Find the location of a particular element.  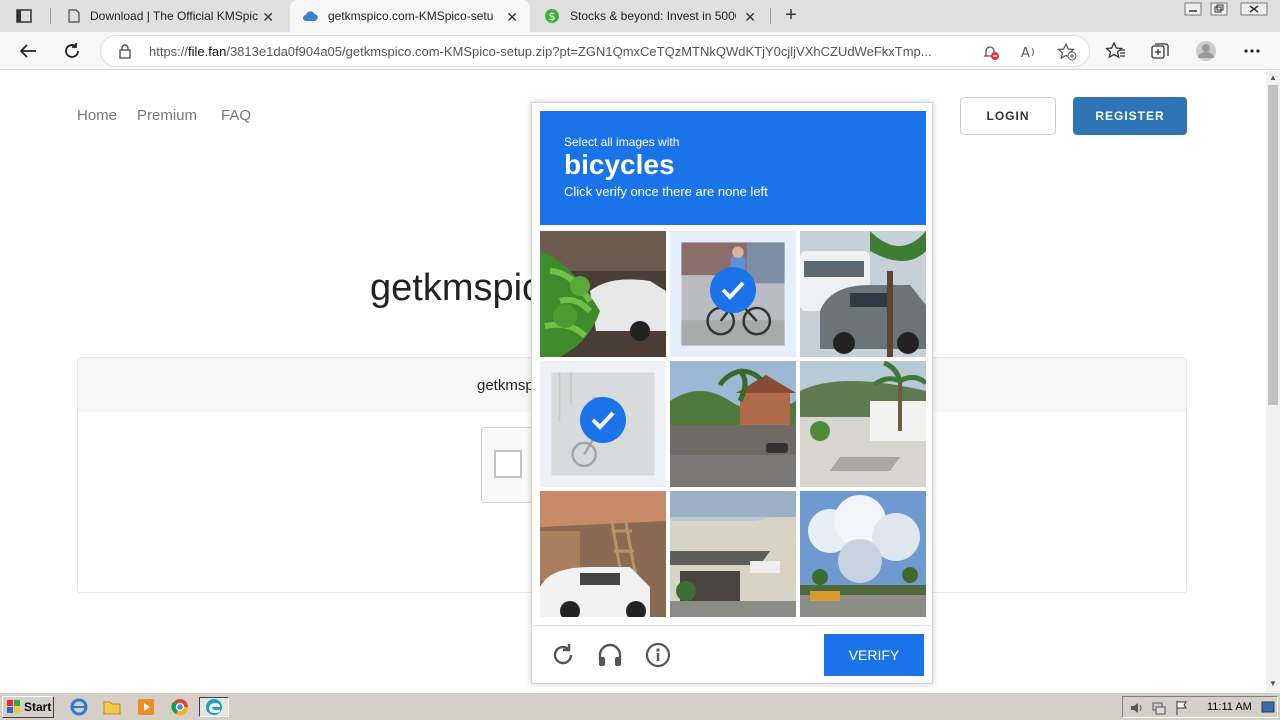

folder-icon is located at coordinates (112, 708).